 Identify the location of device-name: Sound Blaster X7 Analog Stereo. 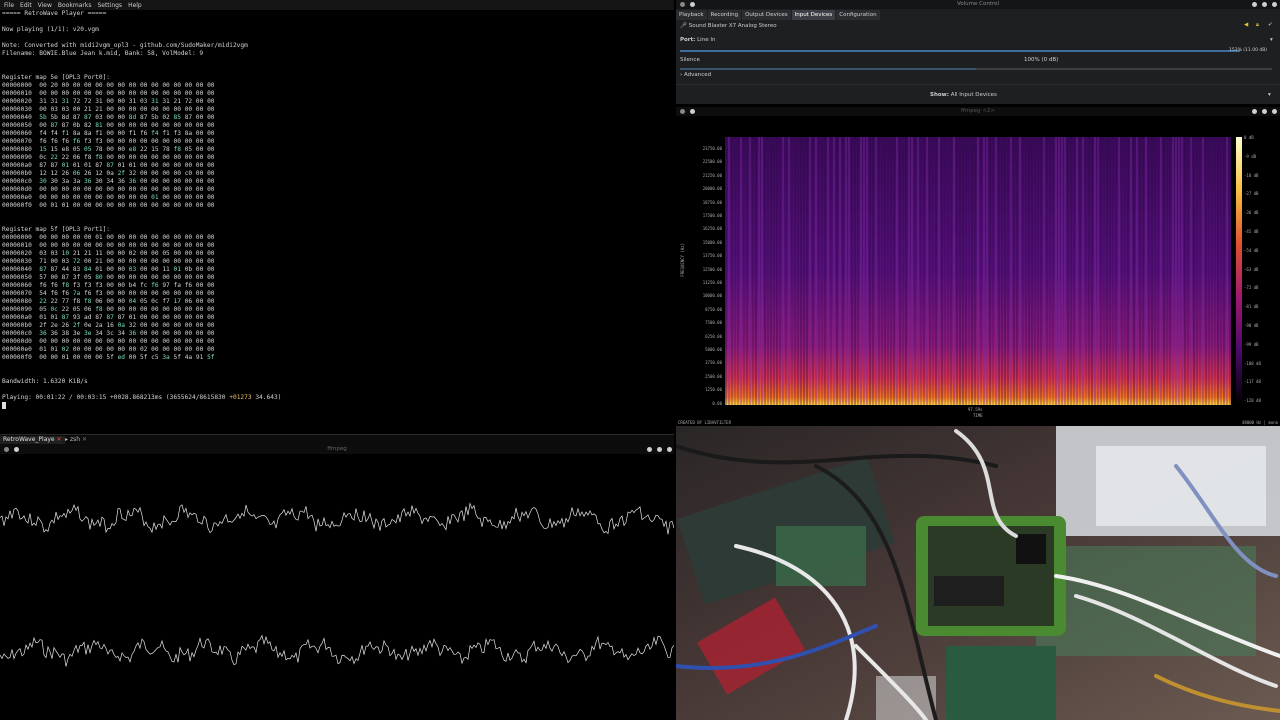
(732, 26).